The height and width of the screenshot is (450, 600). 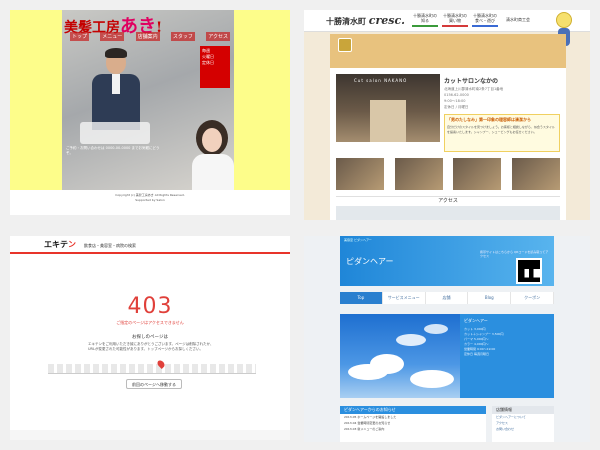 What do you see at coordinates (490, 298) in the screenshot?
I see `tab-blog: Blog` at bounding box center [490, 298].